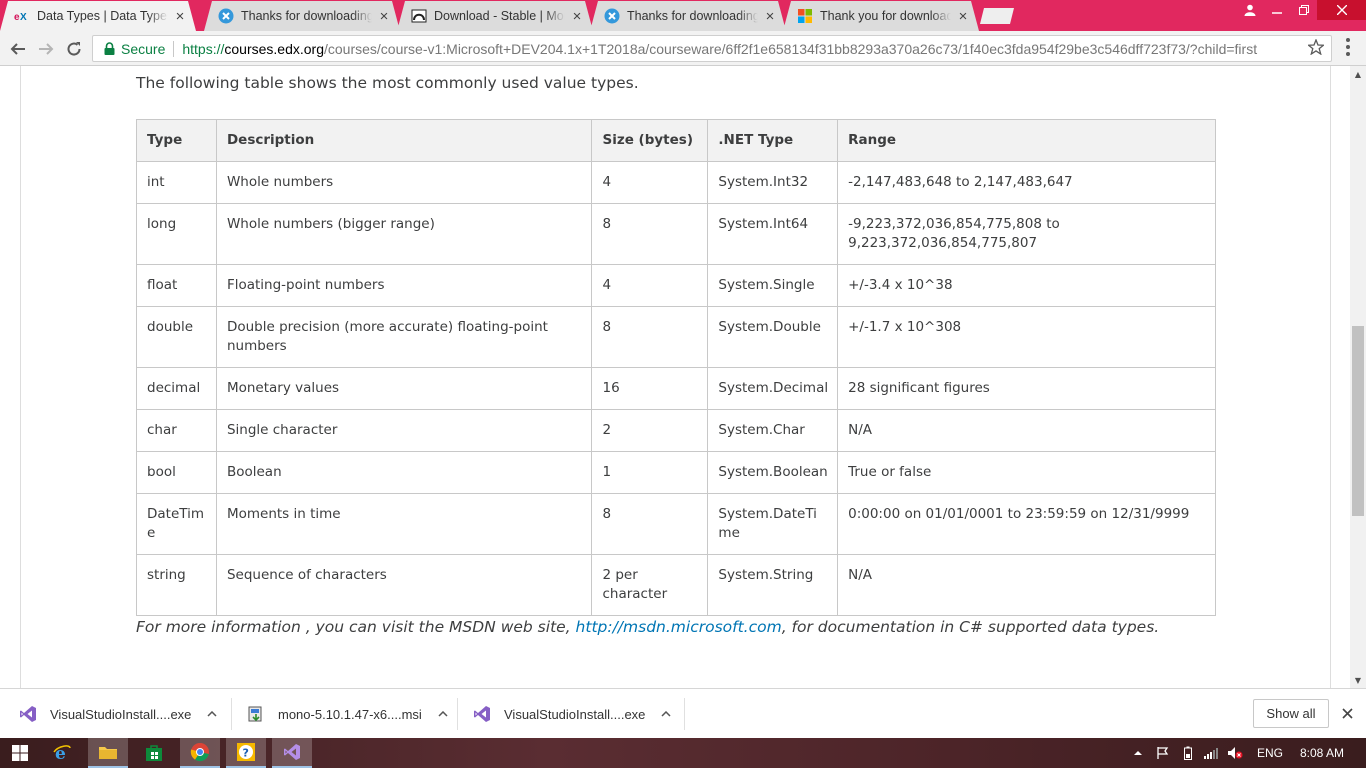 Image resolution: width=1366 pixels, height=768 pixels. Describe the element at coordinates (773, 472) in the screenshot. I see `cell-net-type: System.Boolean` at that location.